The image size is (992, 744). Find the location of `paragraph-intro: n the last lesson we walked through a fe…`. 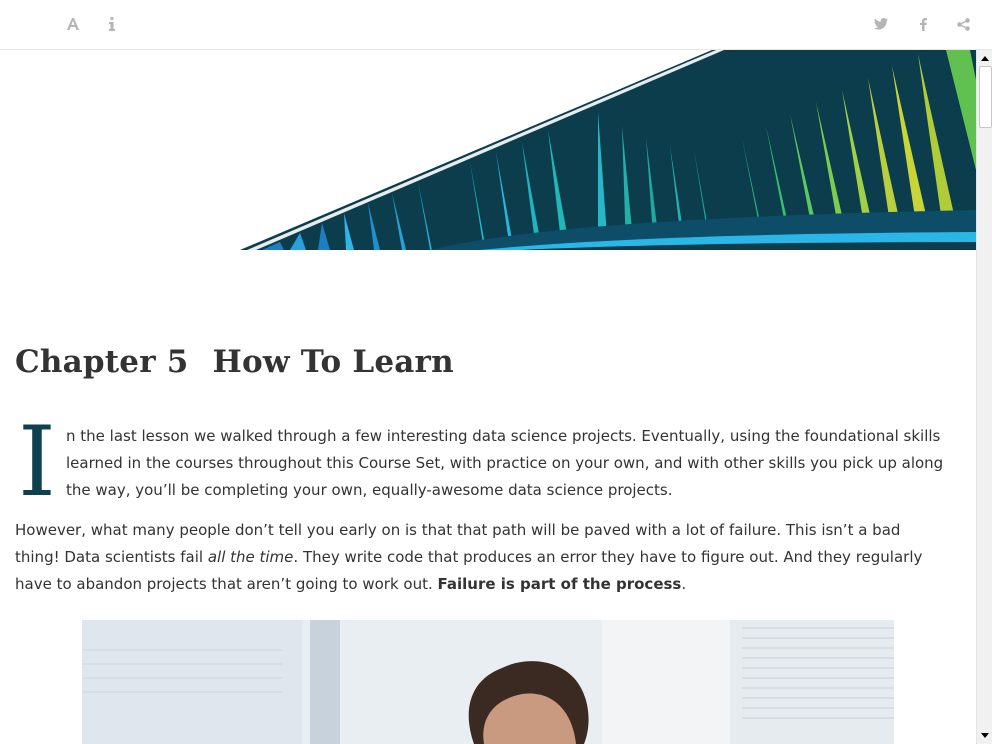

paragraph-intro: n the last lesson we walked through a fe… is located at coordinates (505, 463).